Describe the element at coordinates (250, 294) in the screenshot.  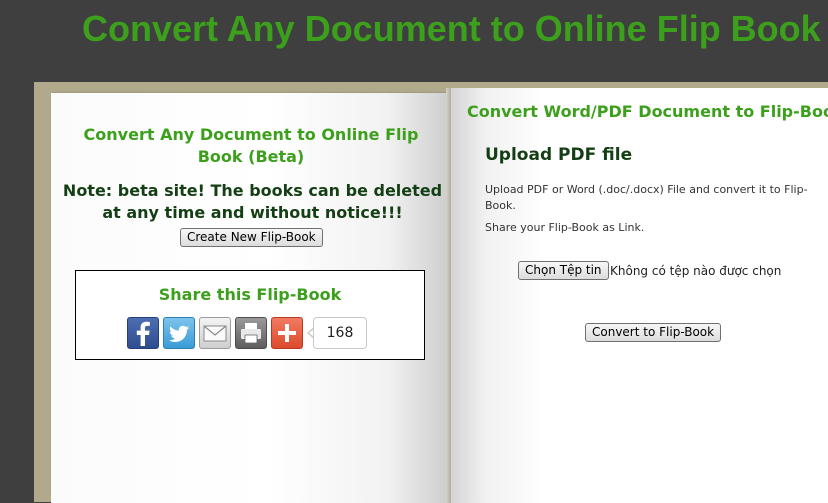
I see `share-title: Share this Flip-Book` at that location.